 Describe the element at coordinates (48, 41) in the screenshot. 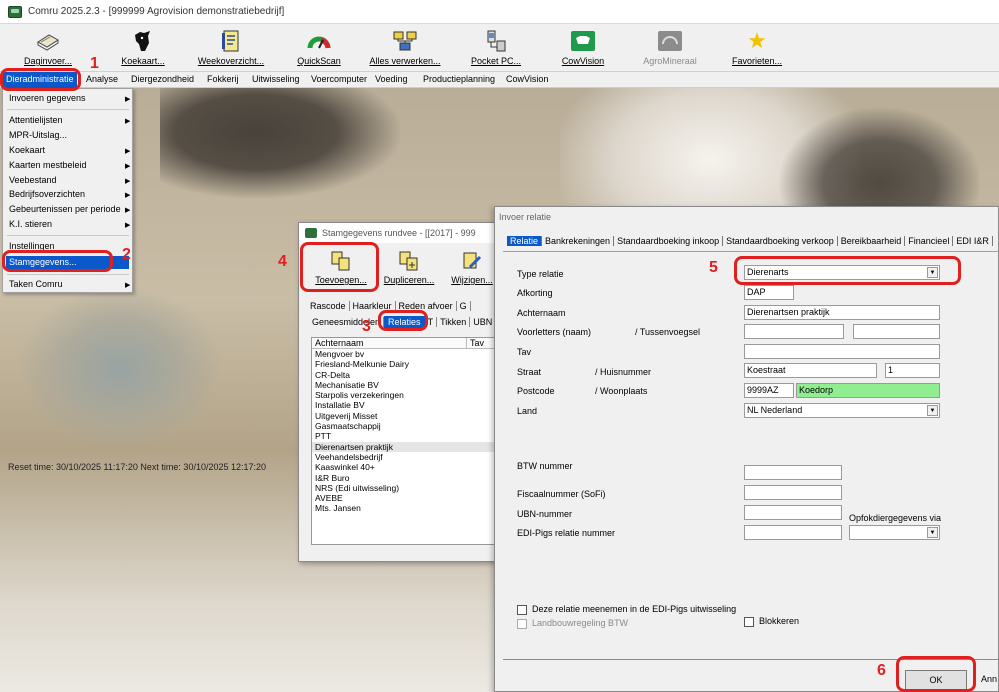

I see `notebook-icon` at that location.